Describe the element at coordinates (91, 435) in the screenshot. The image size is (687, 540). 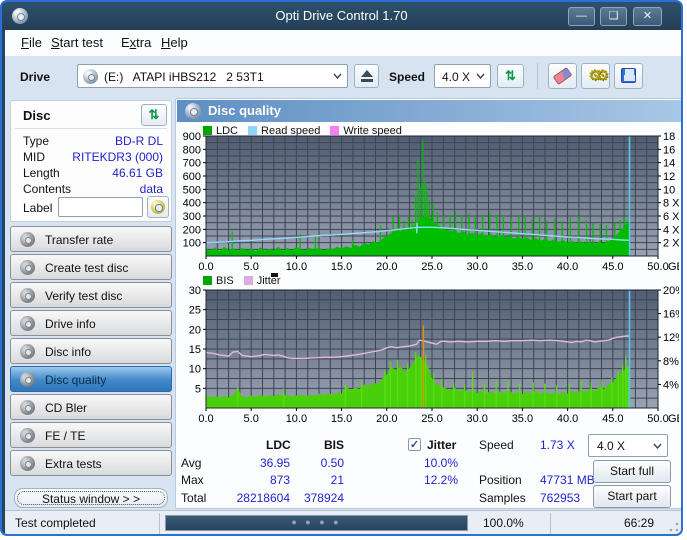
I see `sidebar-item-fe-te: FE / TE` at that location.